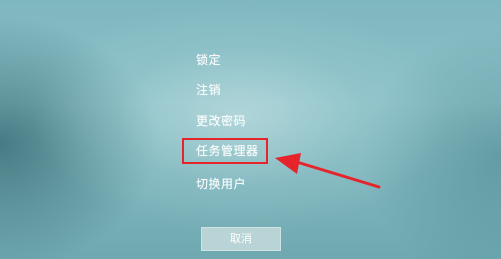 The height and width of the screenshot is (259, 501). Describe the element at coordinates (241, 239) in the screenshot. I see `cancel-button: 取消` at that location.